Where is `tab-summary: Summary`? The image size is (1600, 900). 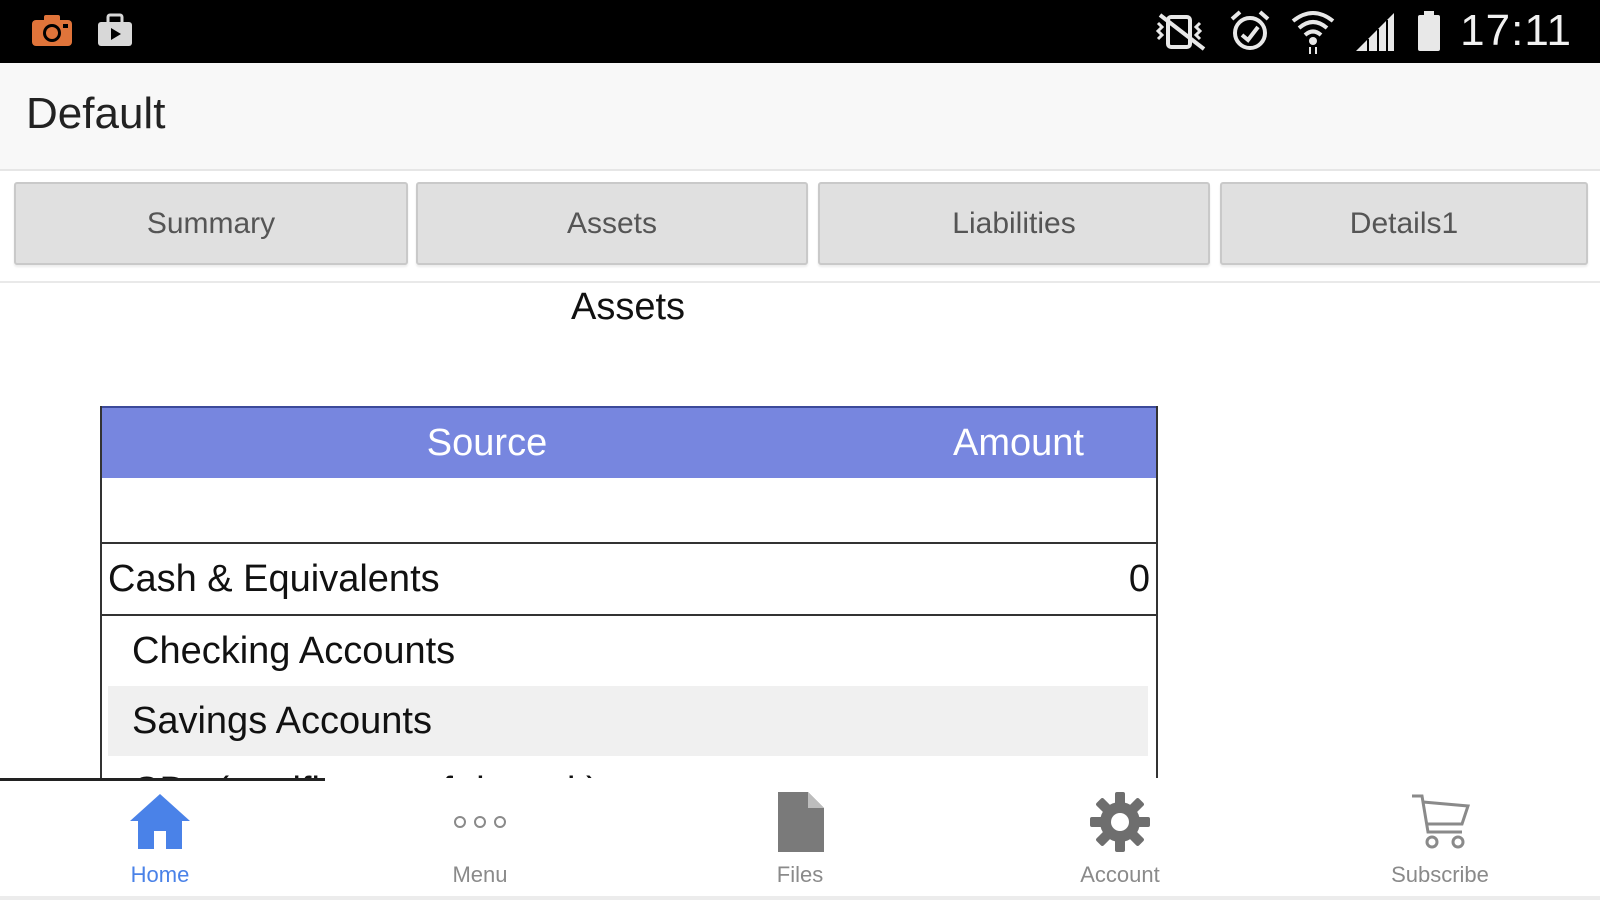
tab-summary: Summary is located at coordinates (211, 223).